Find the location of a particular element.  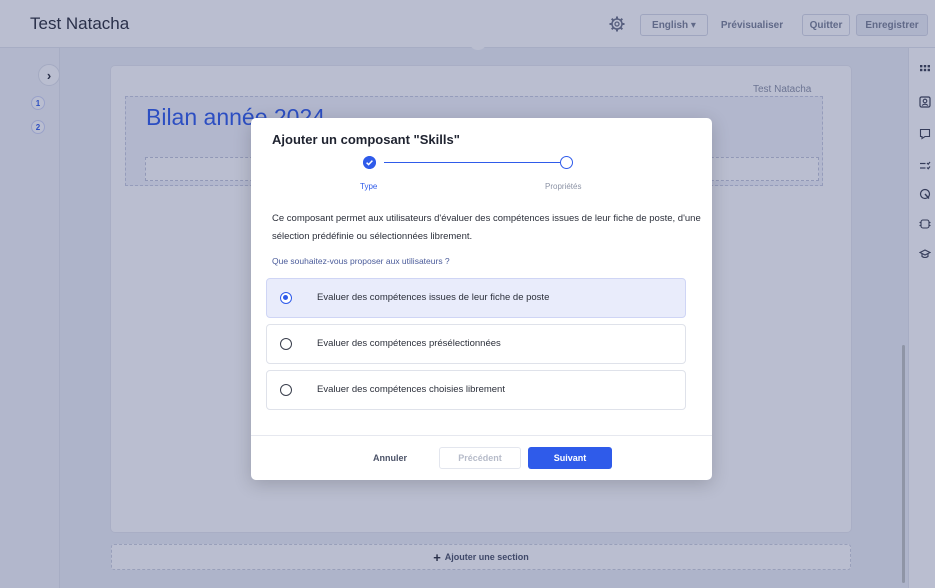

next-button: Suivant is located at coordinates (570, 458).